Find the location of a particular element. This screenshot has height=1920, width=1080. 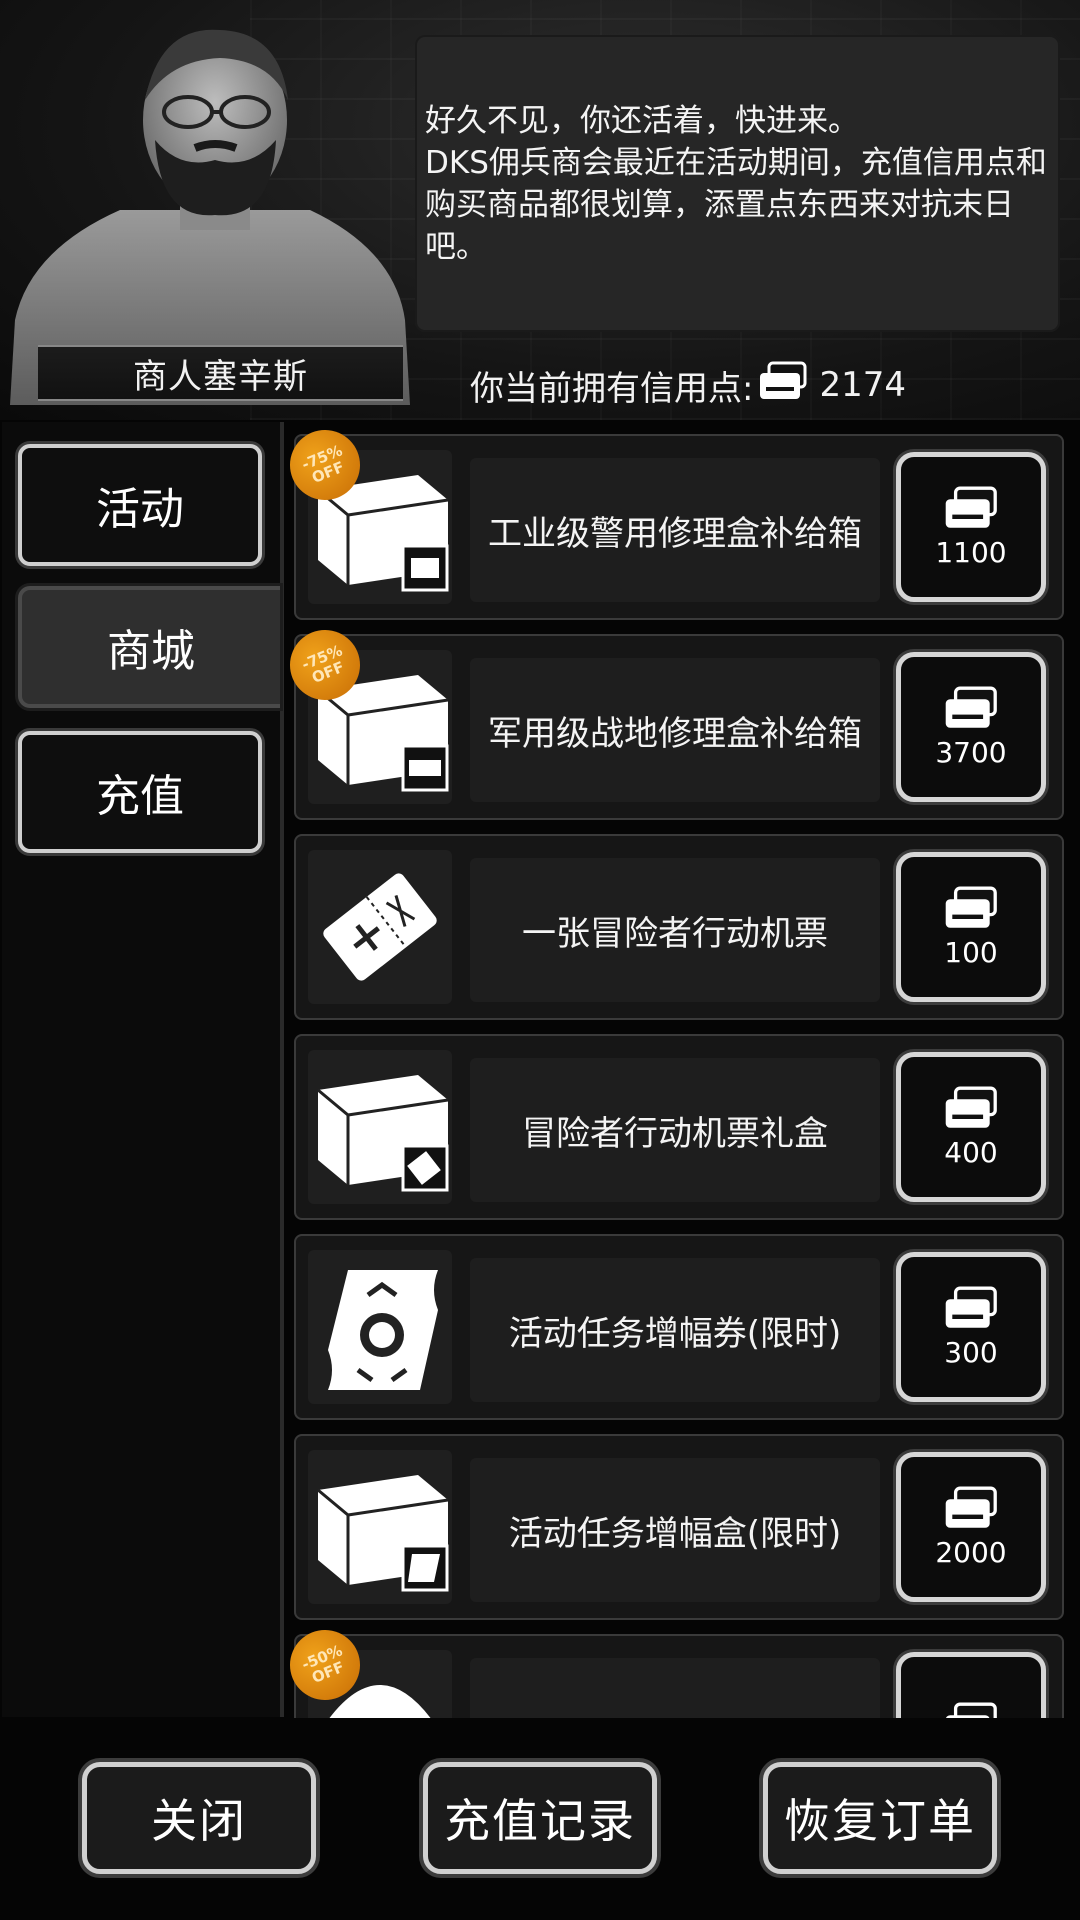

buy-button is located at coordinates (971, 1685).